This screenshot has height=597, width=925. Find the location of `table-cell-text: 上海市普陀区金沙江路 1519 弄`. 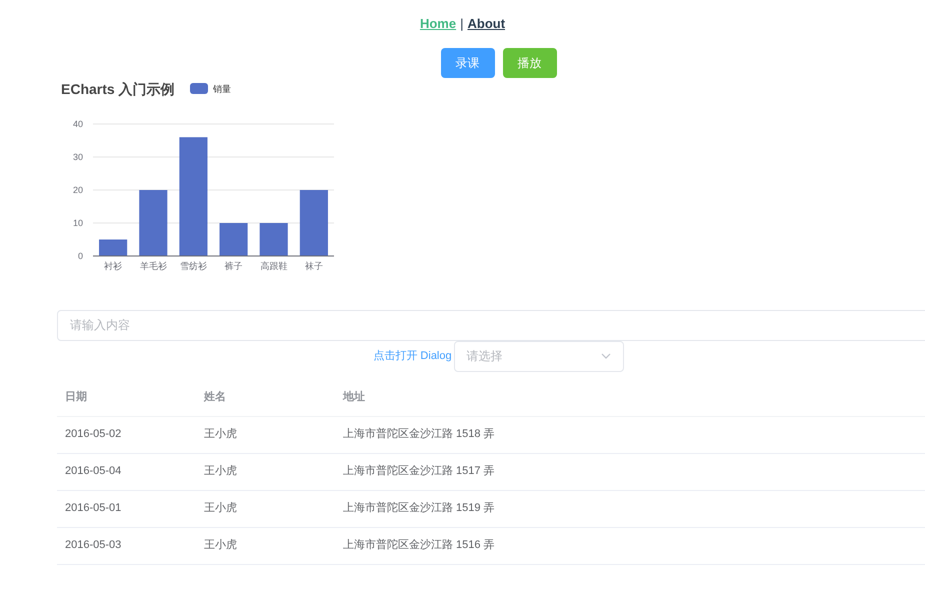

table-cell-text: 上海市普陀区金沙江路 1519 弄 is located at coordinates (419, 508).